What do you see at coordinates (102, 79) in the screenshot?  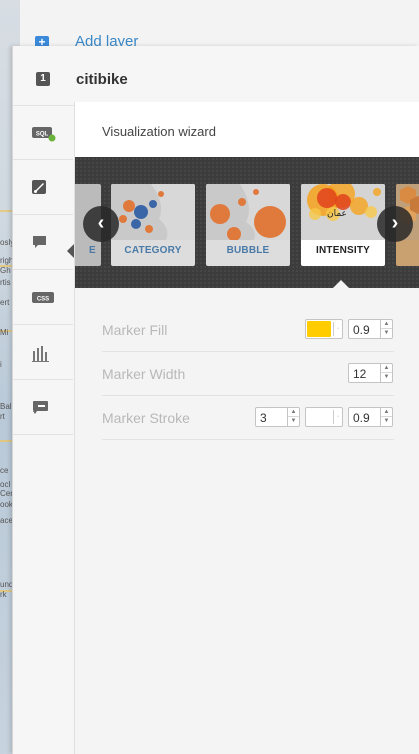 I see `layer-name: citibike` at bounding box center [102, 79].